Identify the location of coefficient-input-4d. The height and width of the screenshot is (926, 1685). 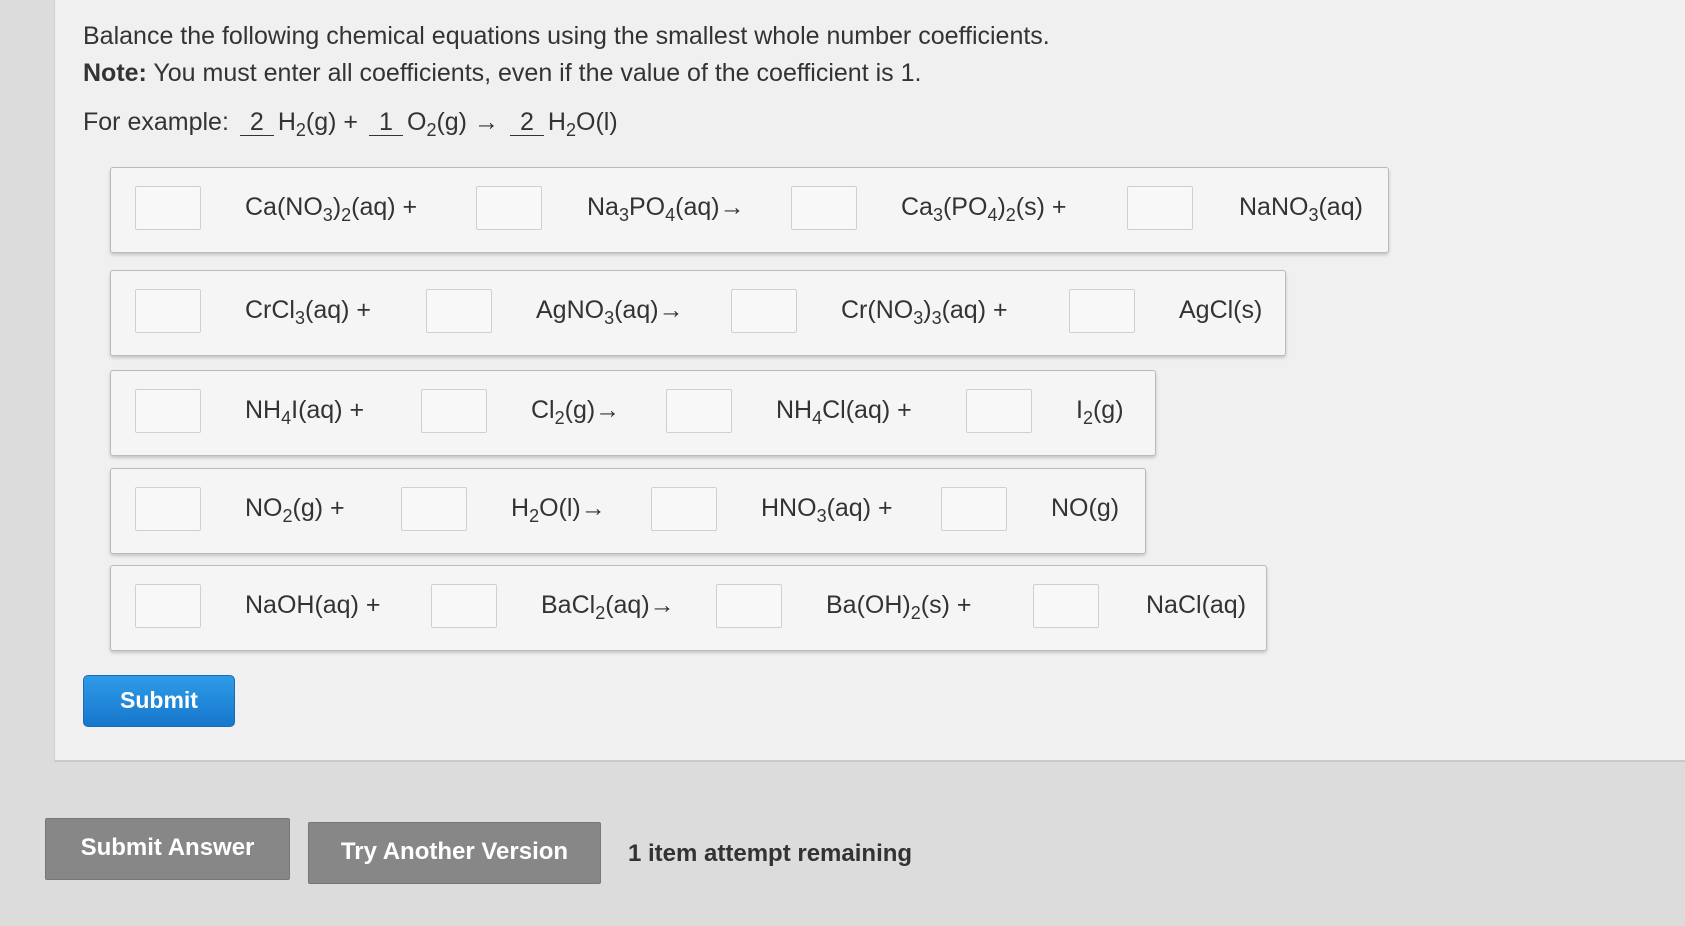
(974, 509).